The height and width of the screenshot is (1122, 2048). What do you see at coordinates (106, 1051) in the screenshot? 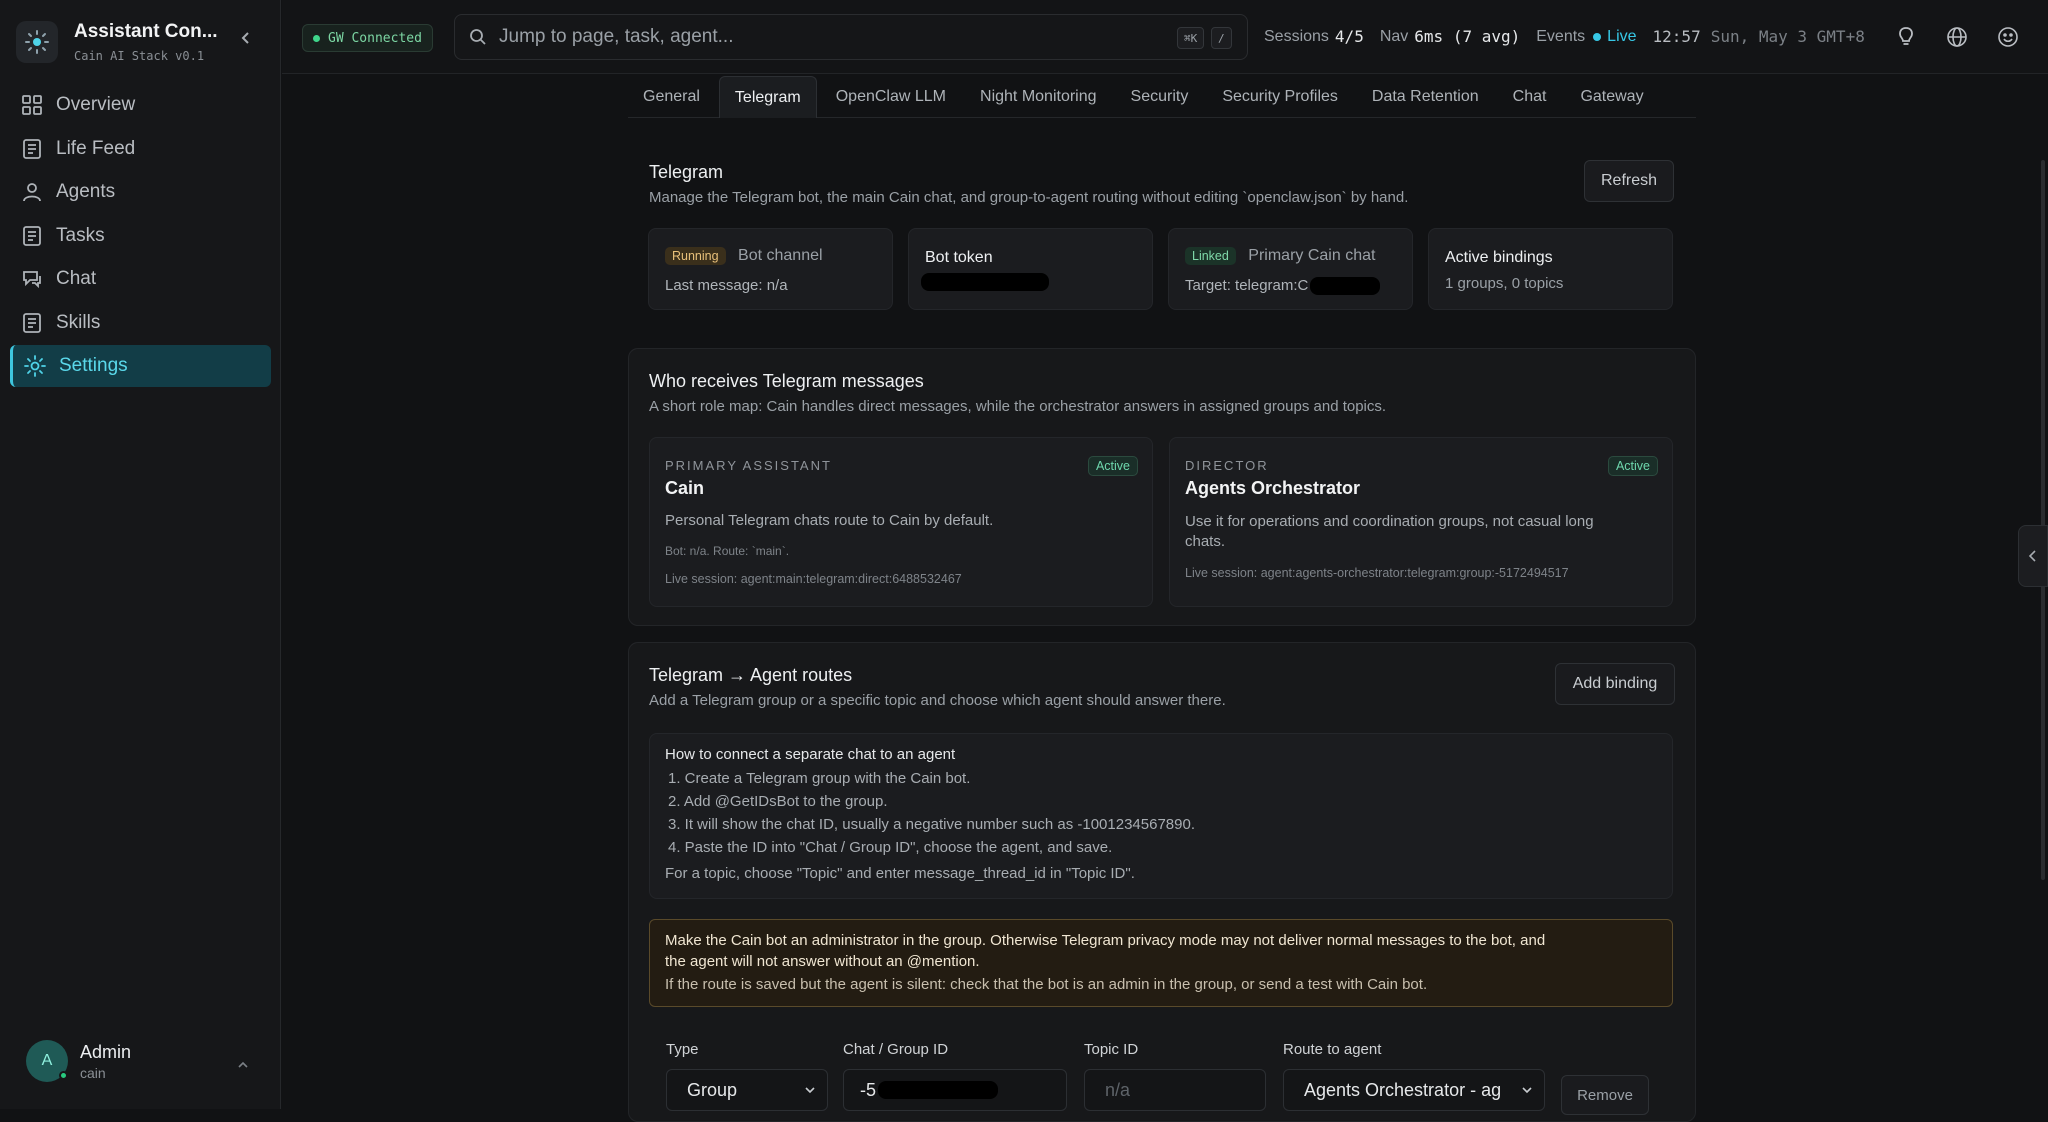
I see `user-name: Admin` at bounding box center [106, 1051].